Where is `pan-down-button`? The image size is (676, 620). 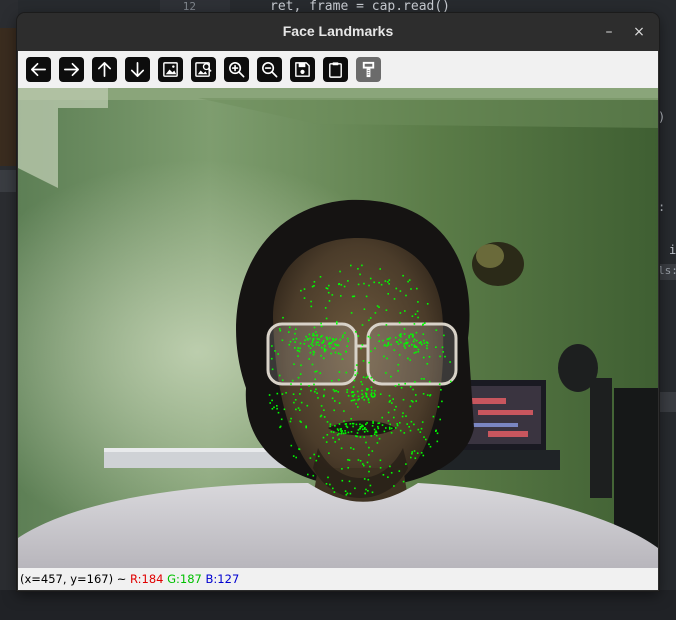
pan-down-button is located at coordinates (137, 69).